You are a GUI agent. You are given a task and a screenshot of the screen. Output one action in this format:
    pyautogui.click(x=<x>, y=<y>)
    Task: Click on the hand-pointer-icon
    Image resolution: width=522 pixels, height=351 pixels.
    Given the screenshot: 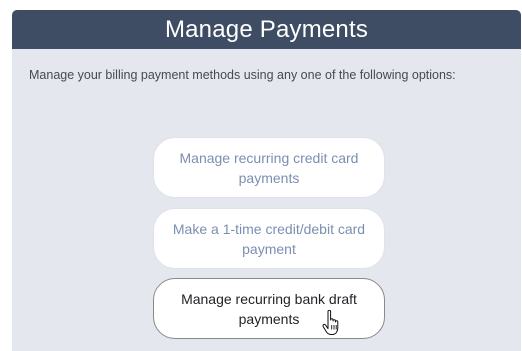 What is the action you would take?
    pyautogui.click(x=330, y=322)
    